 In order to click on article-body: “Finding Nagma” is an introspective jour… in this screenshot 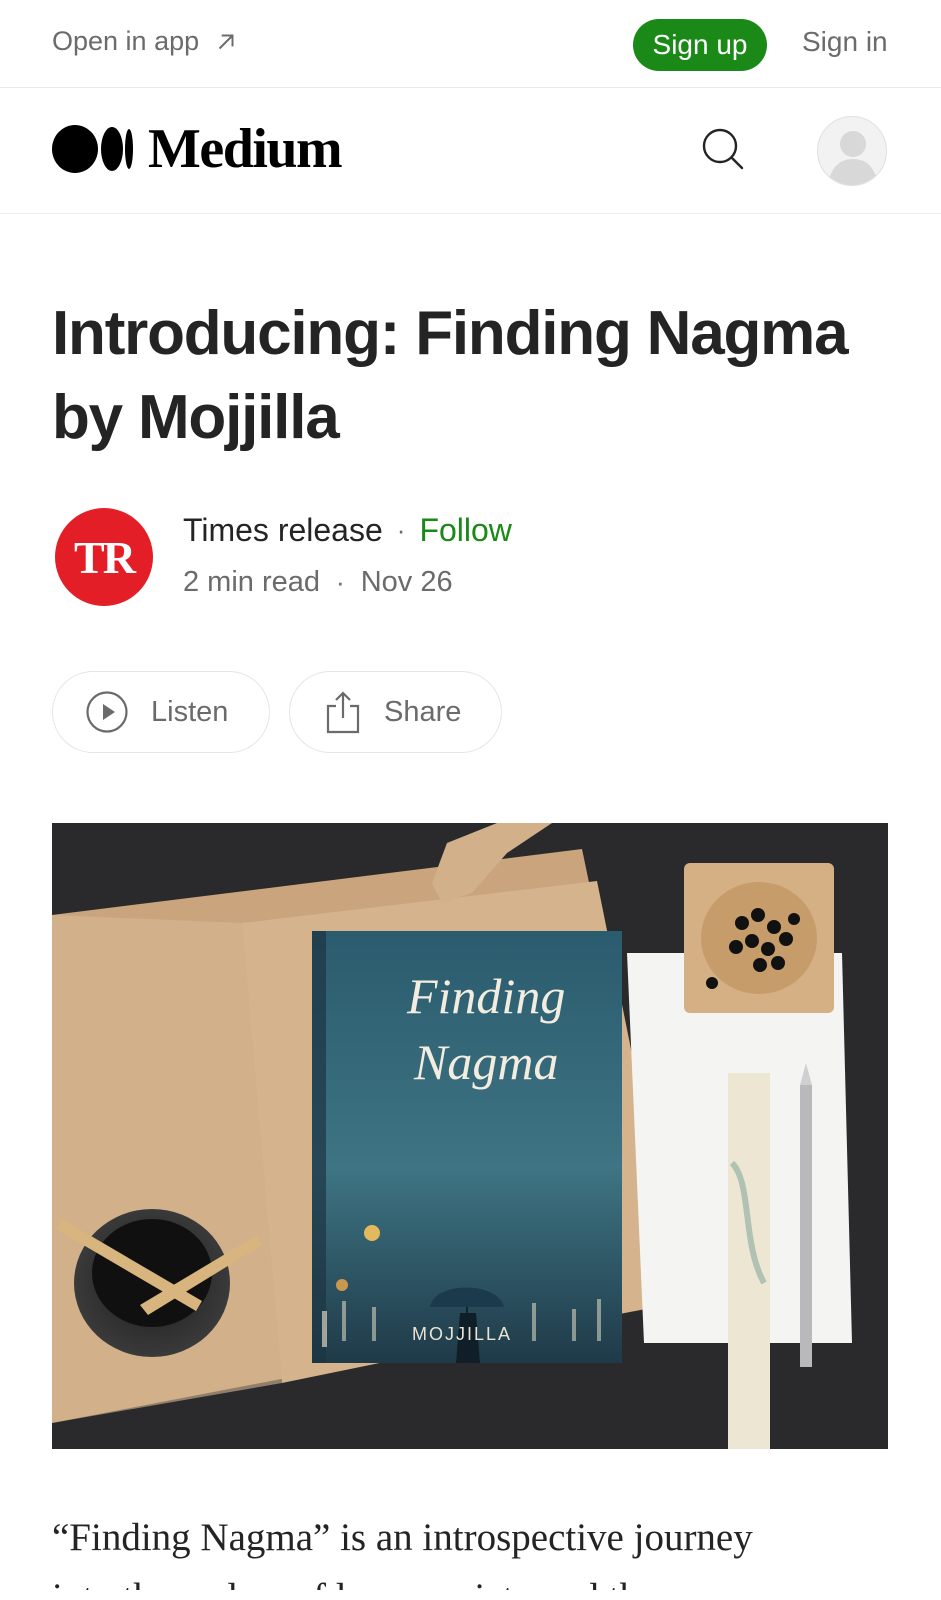, I will do `click(477, 1554)`.